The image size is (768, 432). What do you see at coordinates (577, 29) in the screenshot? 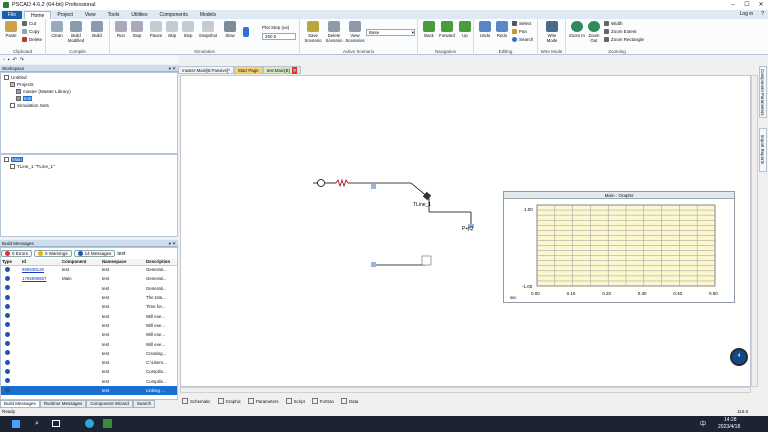
I see `zoom-in-button: Zoom In` at bounding box center [577, 29].